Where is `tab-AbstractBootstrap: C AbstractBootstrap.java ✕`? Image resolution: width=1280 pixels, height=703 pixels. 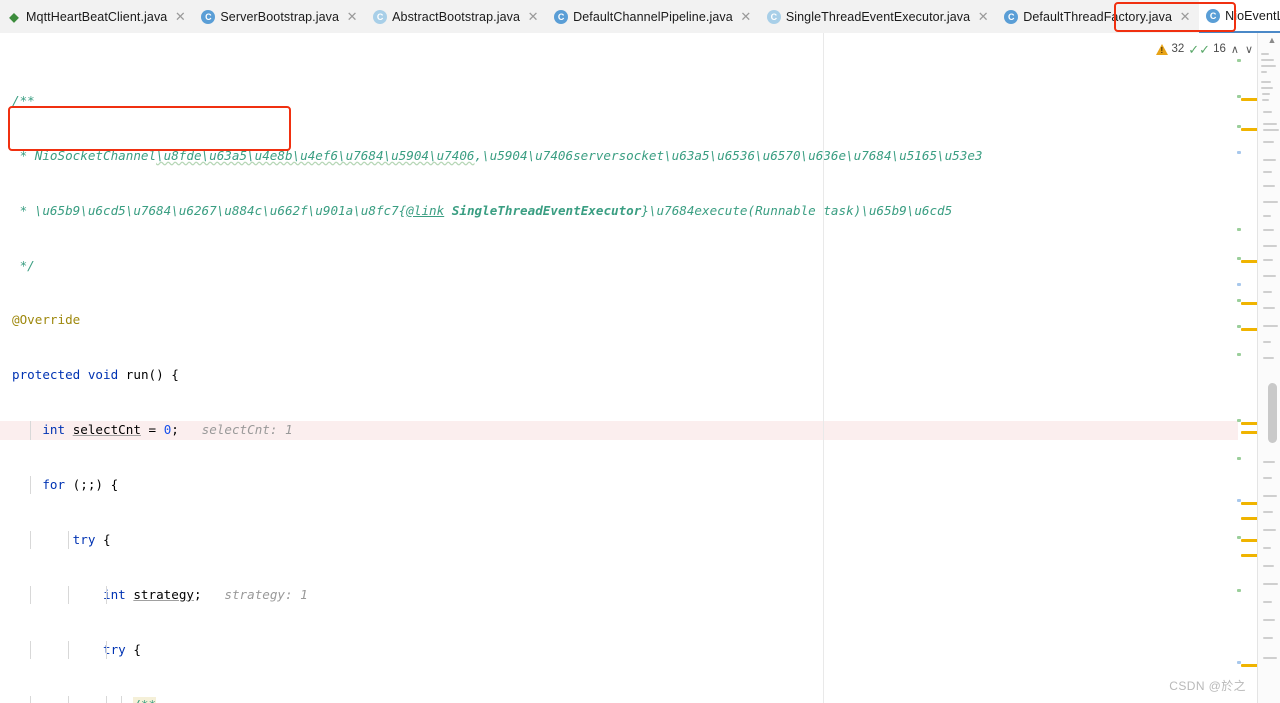 tab-AbstractBootstrap: C AbstractBootstrap.java ✕ is located at coordinates (457, 16).